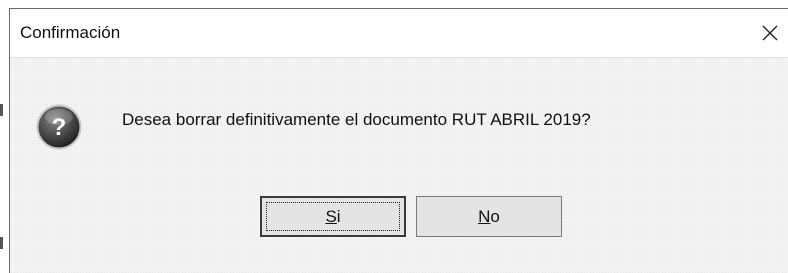 This screenshot has width=788, height=273. Describe the element at coordinates (495, 216) in the screenshot. I see `no-button-label: o` at that location.